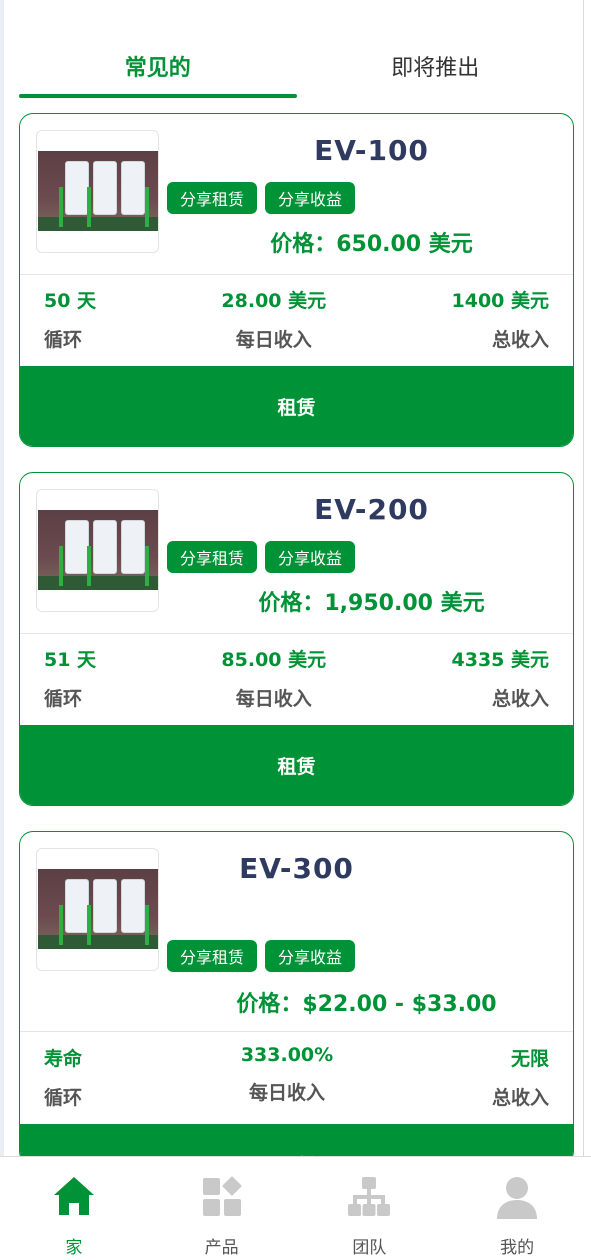 This screenshot has width=591, height=1260. What do you see at coordinates (274, 660) in the screenshot?
I see `daily-income-value: 85.00 美元` at bounding box center [274, 660].